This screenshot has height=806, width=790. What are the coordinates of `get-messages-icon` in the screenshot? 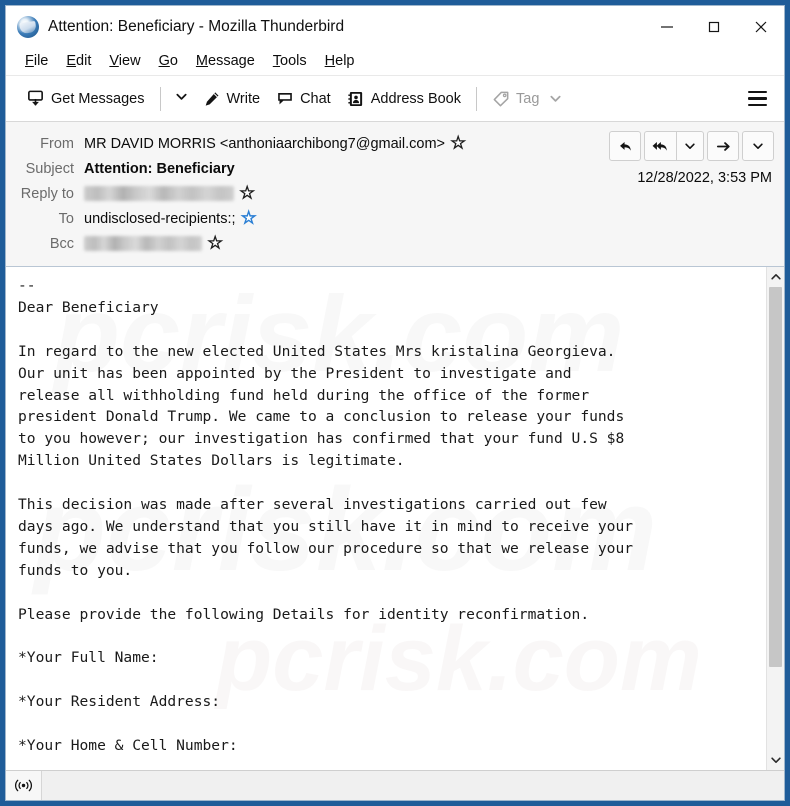 It's located at (35, 98).